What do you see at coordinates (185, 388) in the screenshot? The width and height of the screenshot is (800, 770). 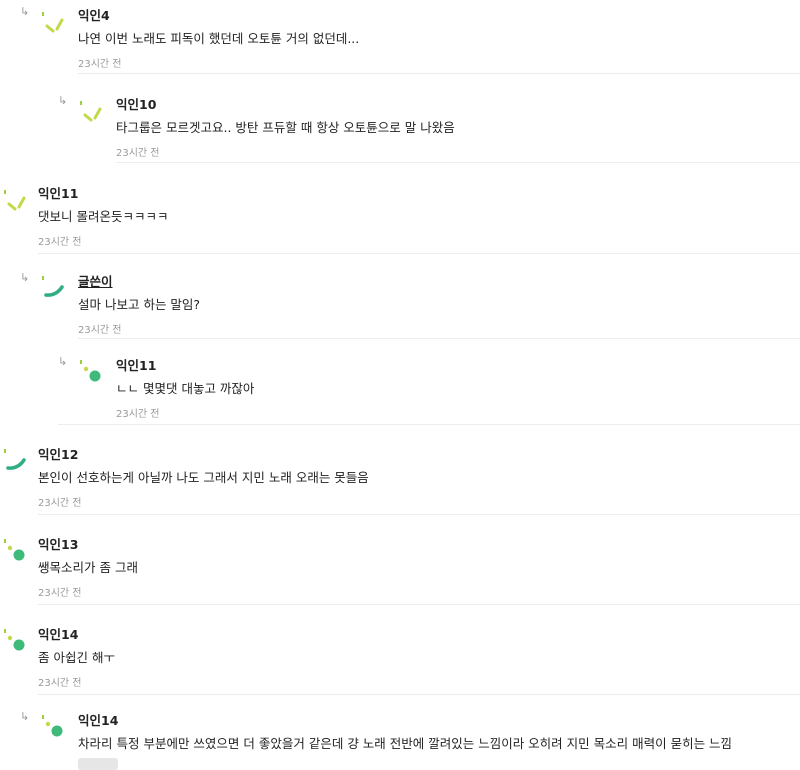 I see `comment-text: ㄴㄴ 몇몇댓 대놓고 까잖아` at bounding box center [185, 388].